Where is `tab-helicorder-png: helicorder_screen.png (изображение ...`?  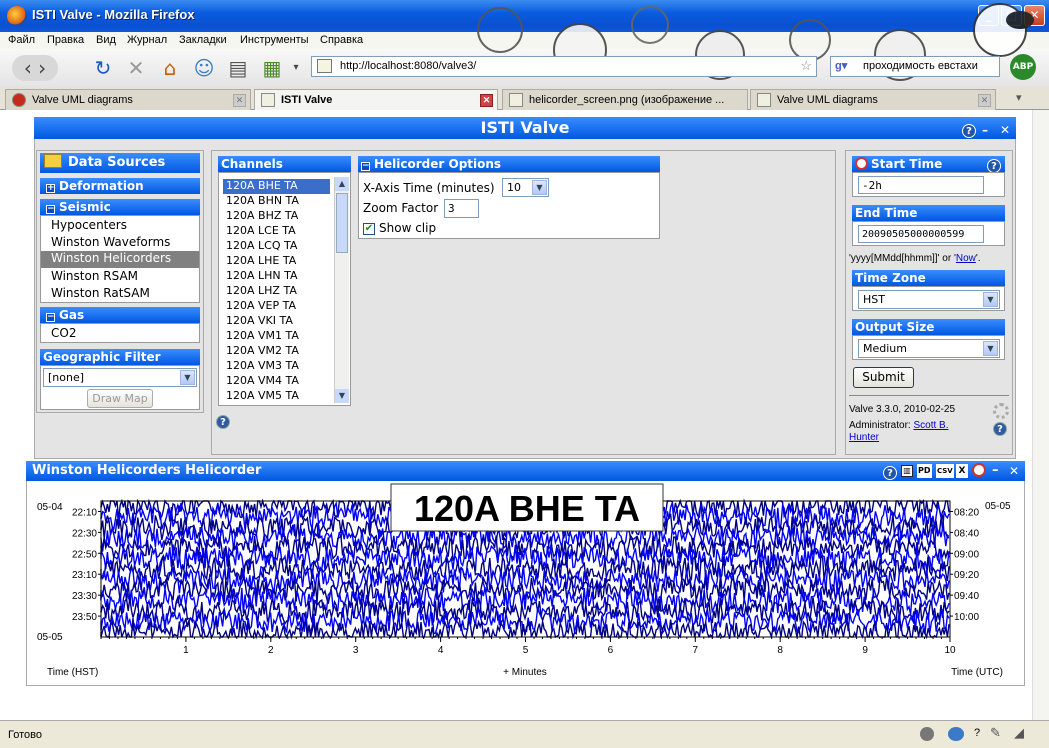 tab-helicorder-png: helicorder_screen.png (изображение ... is located at coordinates (625, 99).